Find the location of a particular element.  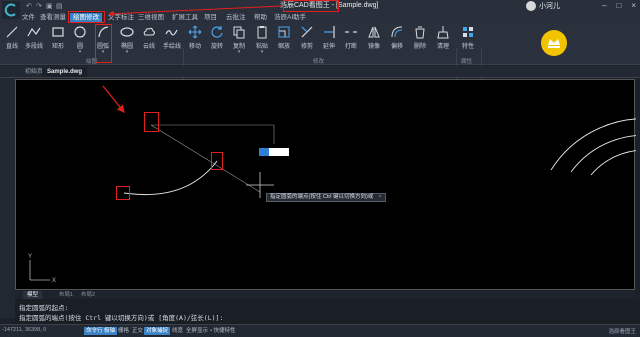

command-tooltip-text: 指定圆弧的端点(按住 Ctrl 键以切换方向)或 is located at coordinates (322, 197).